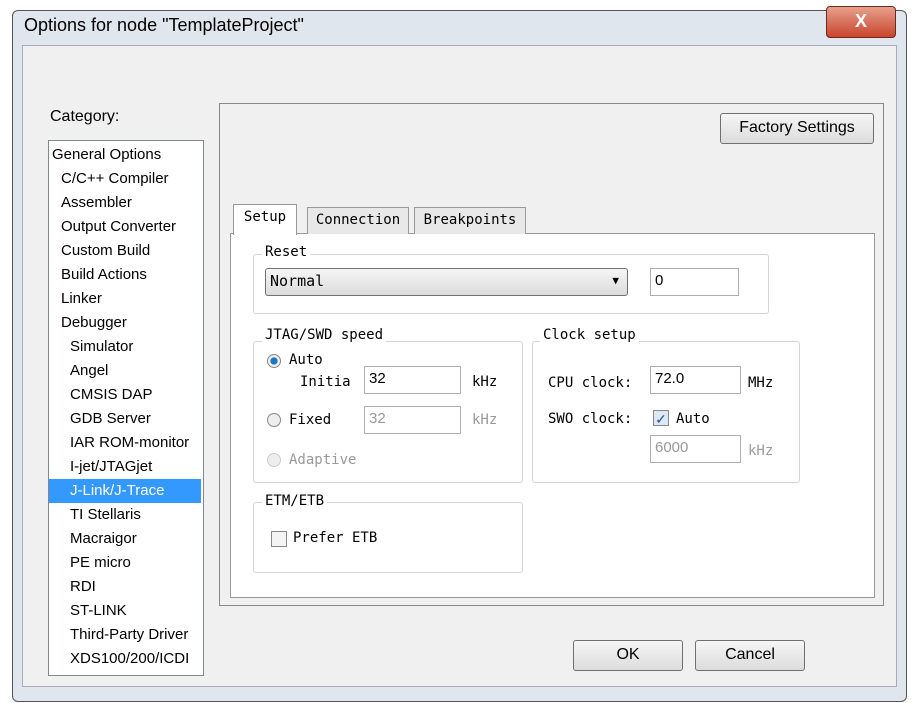 This screenshot has height=703, width=915. I want to click on category-item: Build Actions, so click(125, 275).